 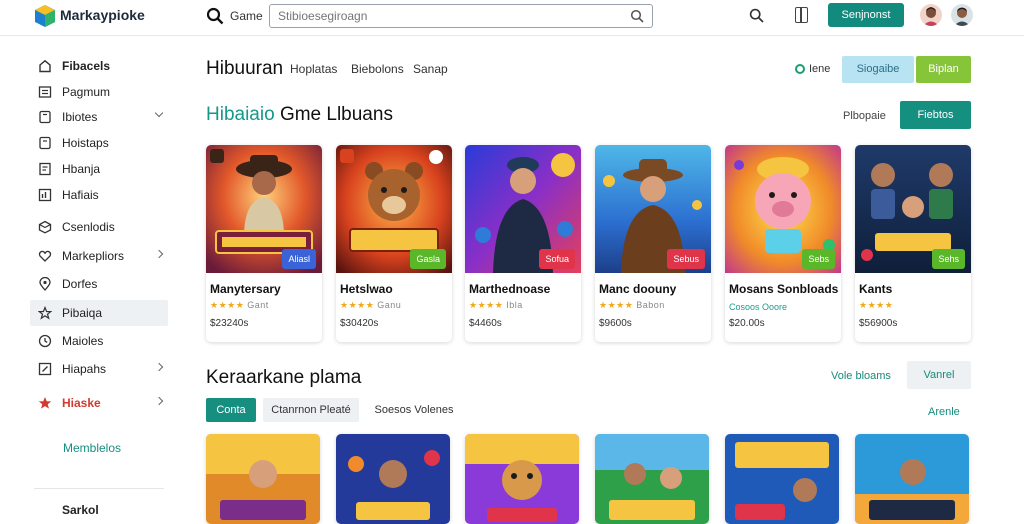 What do you see at coordinates (229, 323) in the screenshot?
I see `game-price: $23240s` at bounding box center [229, 323].